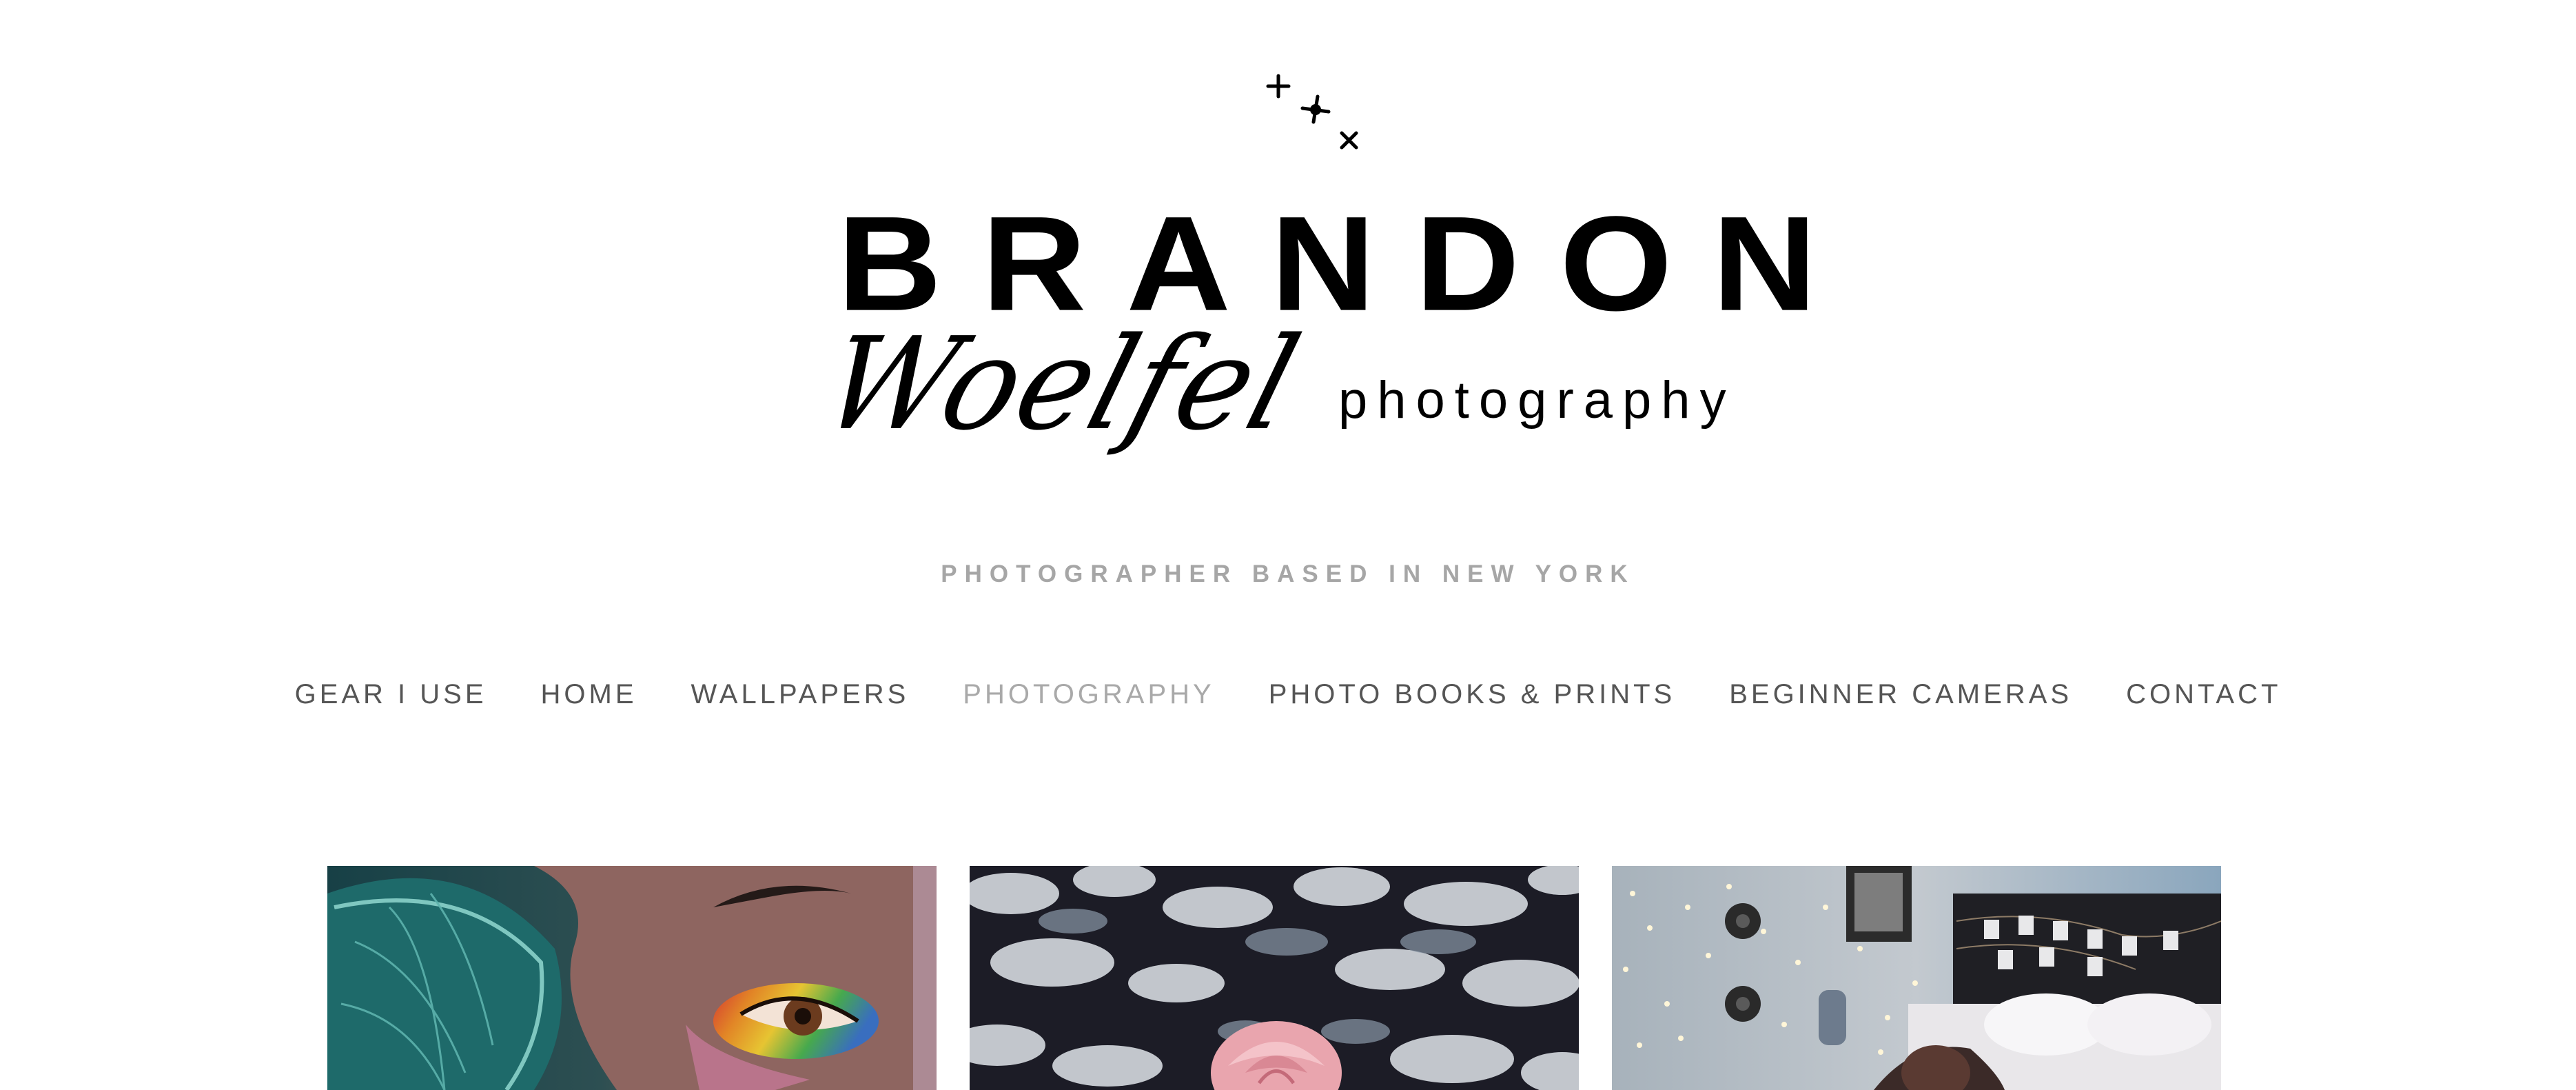  Describe the element at coordinates (391, 694) in the screenshot. I see `nav-gear-i-use: GEAR I USE` at that location.